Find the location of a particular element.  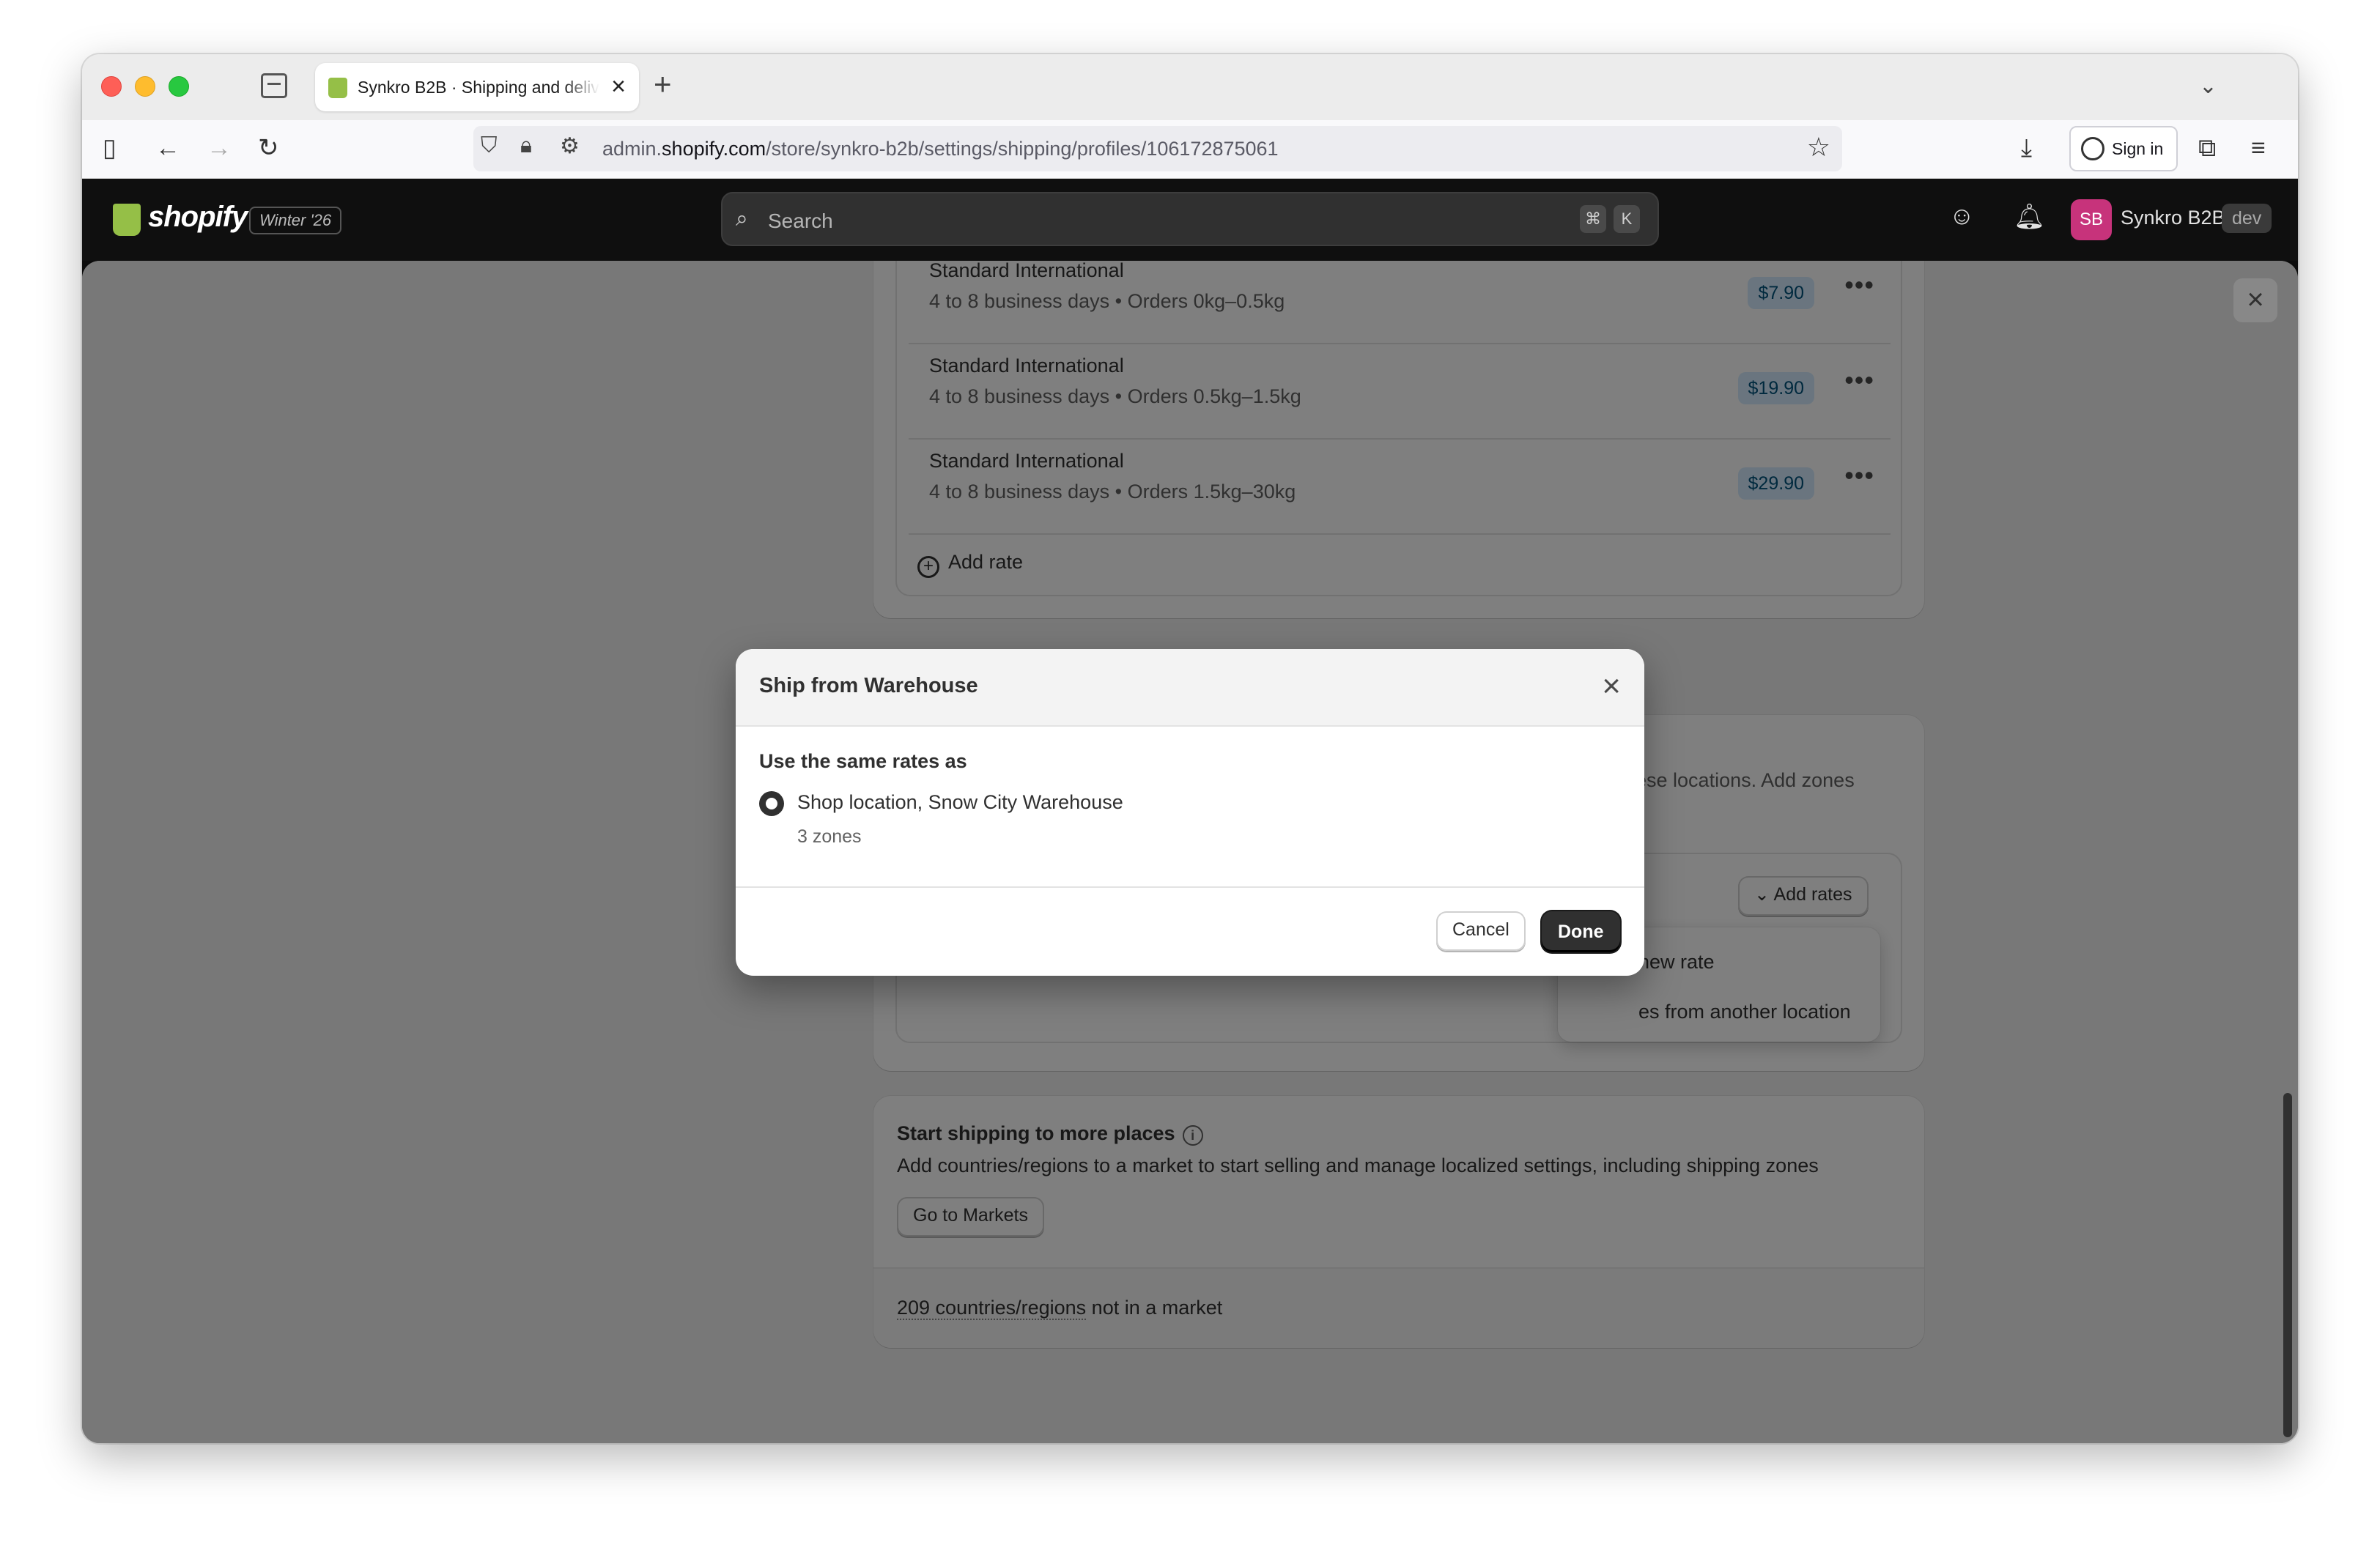

location-option-label: Shop location, Snow City Warehouse is located at coordinates (960, 803).